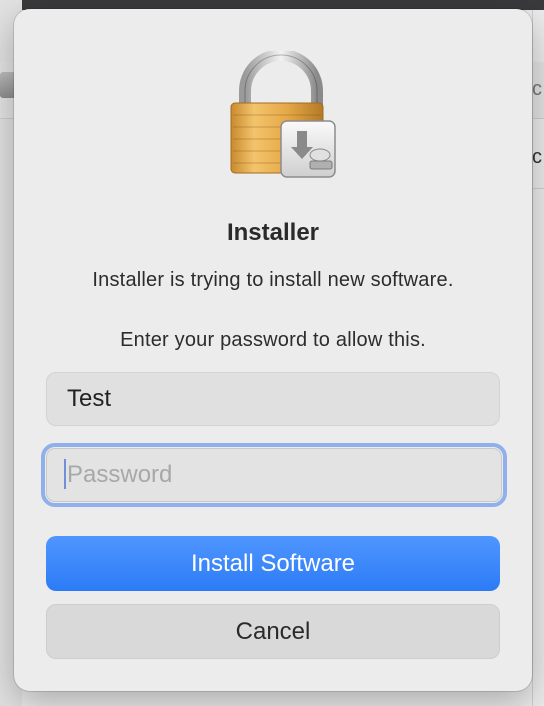 This screenshot has width=544, height=706. Describe the element at coordinates (273, 631) in the screenshot. I see `cancel-button: Cancel` at that location.